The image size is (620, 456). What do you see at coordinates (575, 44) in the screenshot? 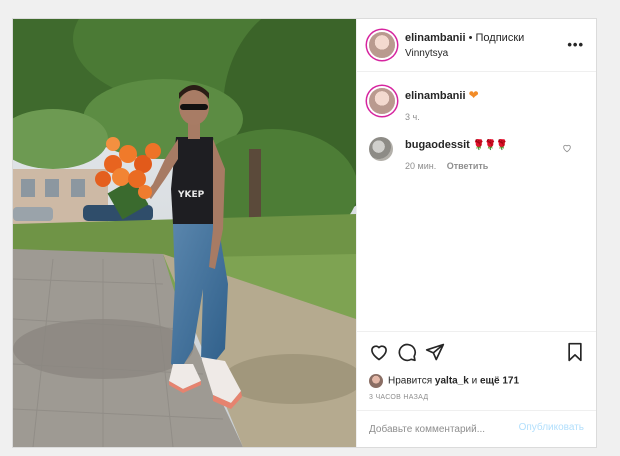
I see `more-options-icon: •••` at bounding box center [575, 44].